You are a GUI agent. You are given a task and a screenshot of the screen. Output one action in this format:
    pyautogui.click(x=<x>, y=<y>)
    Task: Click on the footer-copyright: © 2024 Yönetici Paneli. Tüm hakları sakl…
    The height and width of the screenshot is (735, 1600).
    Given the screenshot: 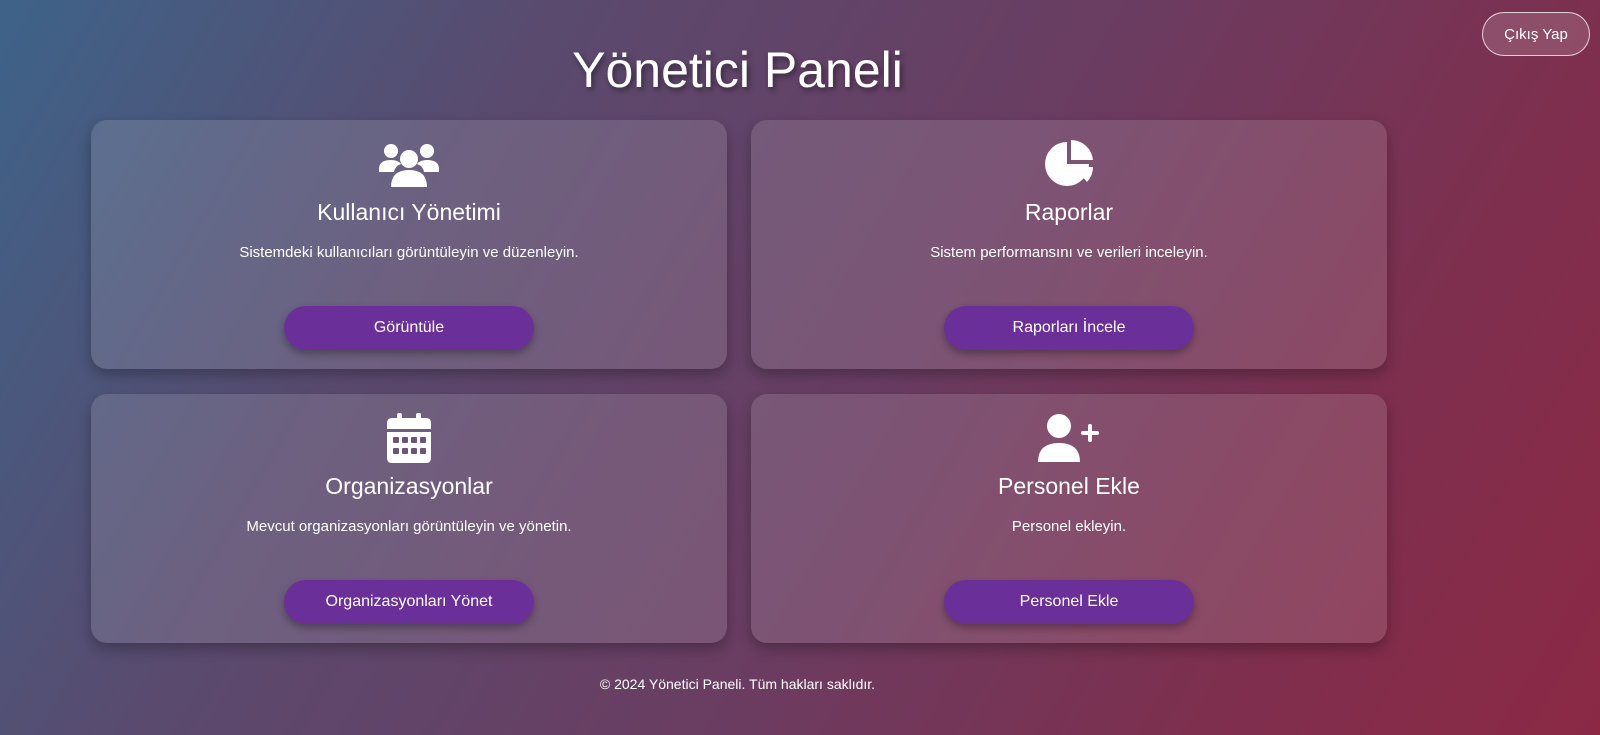 What is the action you would take?
    pyautogui.click(x=737, y=684)
    